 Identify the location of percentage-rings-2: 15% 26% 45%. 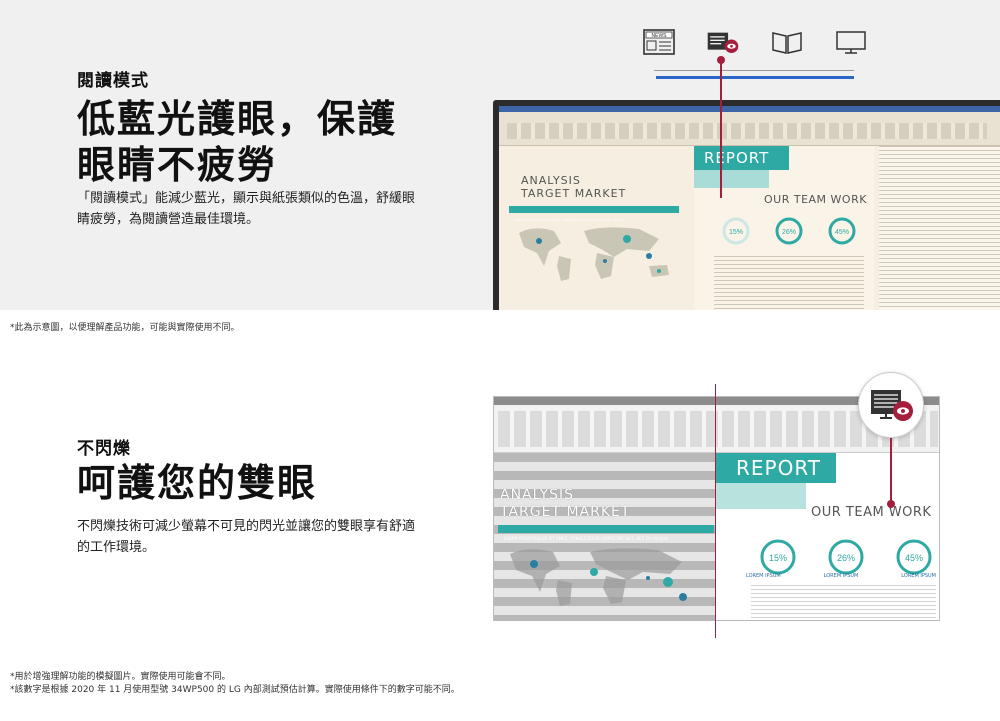
(846, 557).